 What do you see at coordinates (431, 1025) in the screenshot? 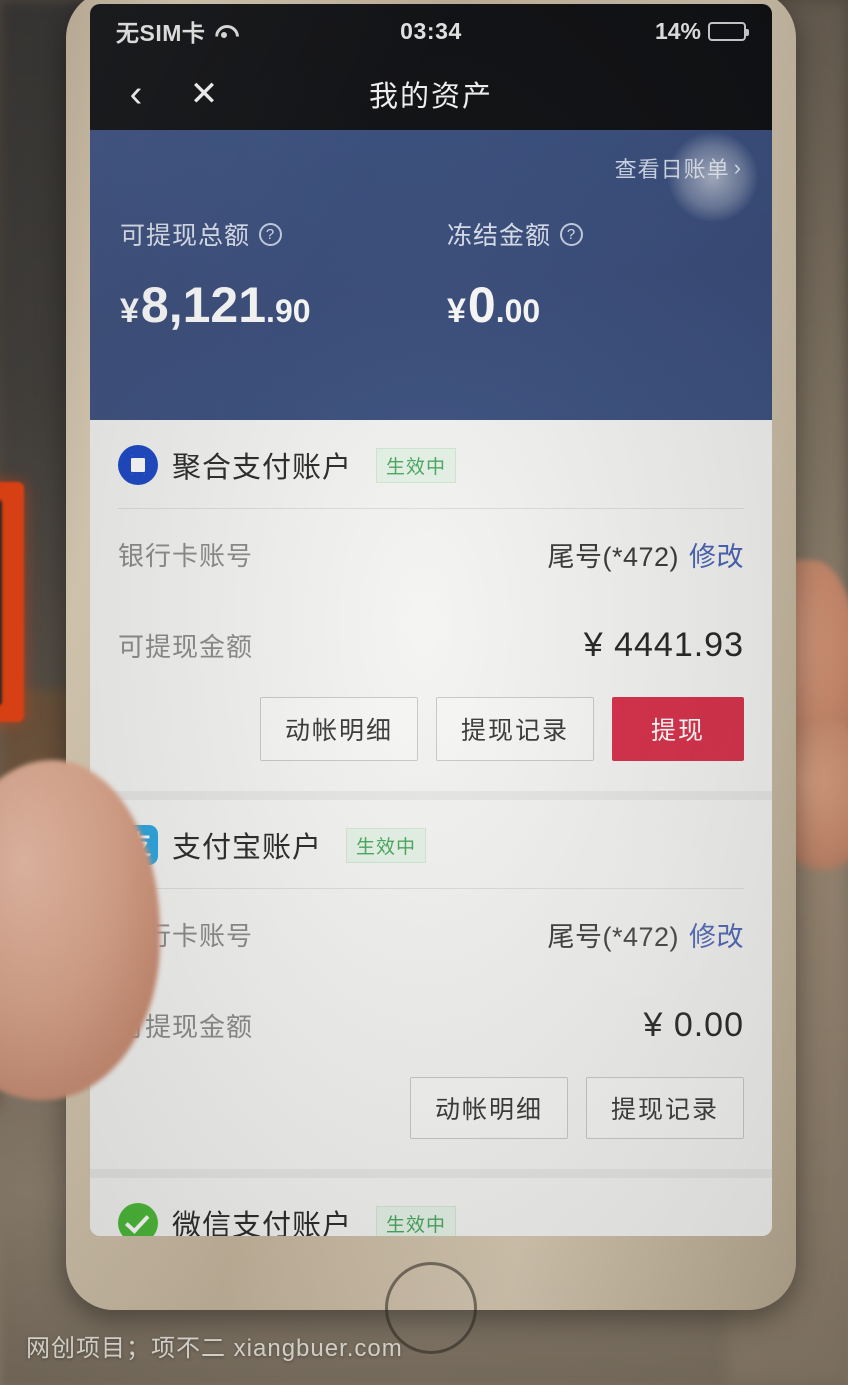
I see `withdrawable-amount-row: 可提现金额 ¥ 0.00` at bounding box center [431, 1025].